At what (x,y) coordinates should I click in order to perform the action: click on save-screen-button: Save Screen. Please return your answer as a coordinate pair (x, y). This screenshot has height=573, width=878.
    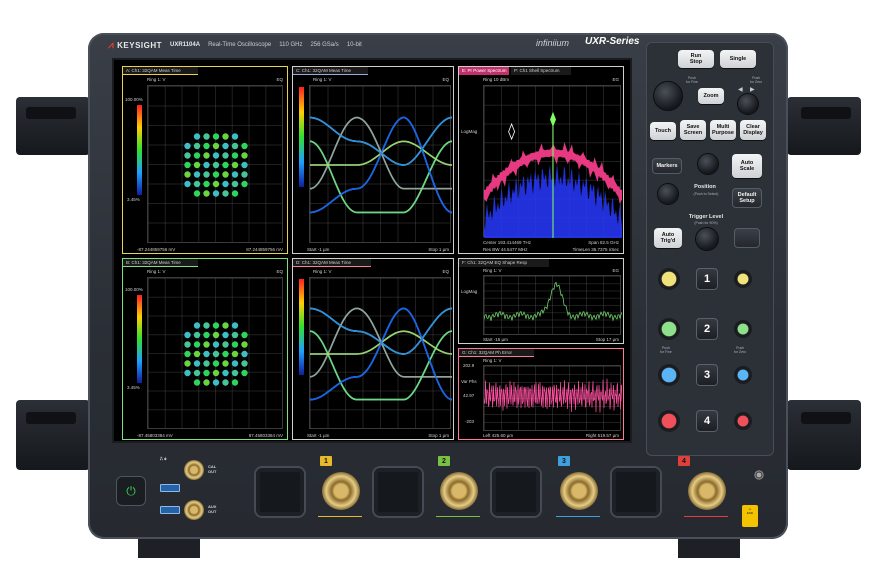
    Looking at the image, I should click on (693, 130).